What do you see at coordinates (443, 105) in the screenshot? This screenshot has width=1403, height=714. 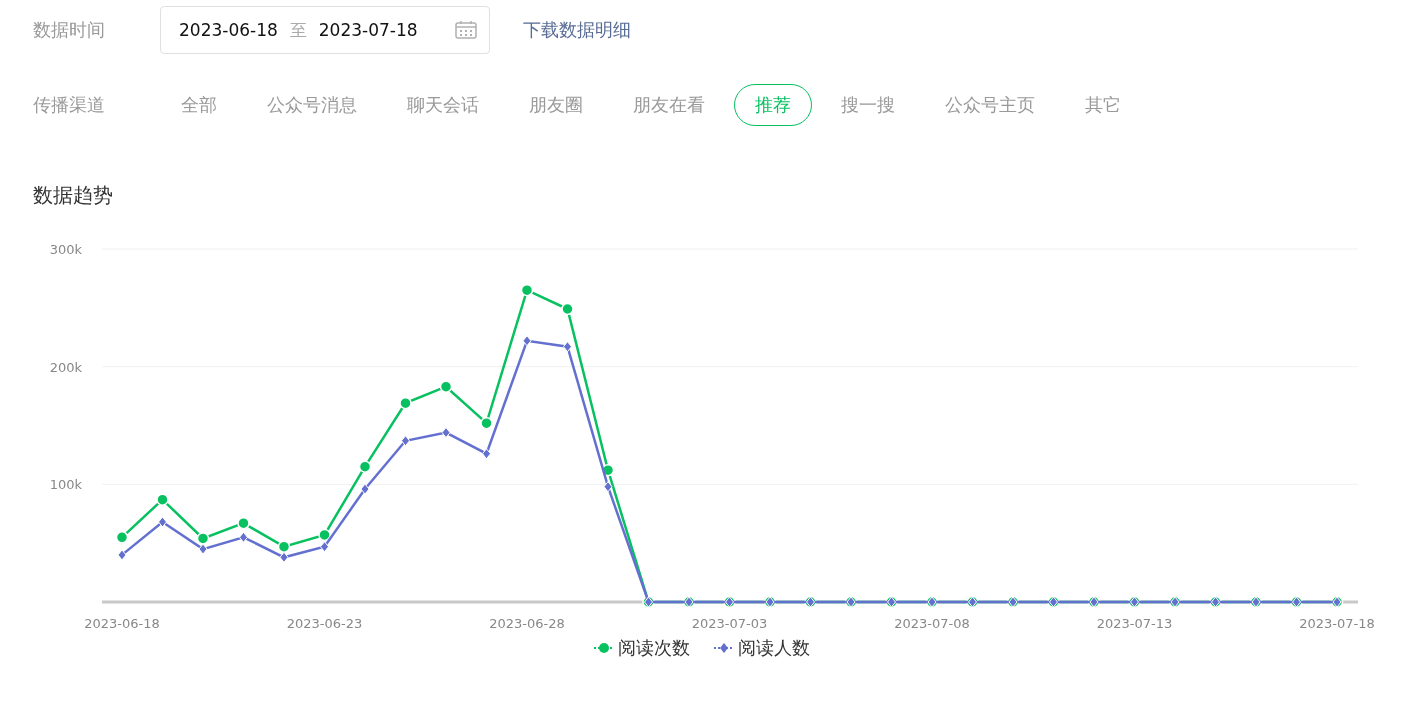 I see `channel-tab: 聊天会话` at bounding box center [443, 105].